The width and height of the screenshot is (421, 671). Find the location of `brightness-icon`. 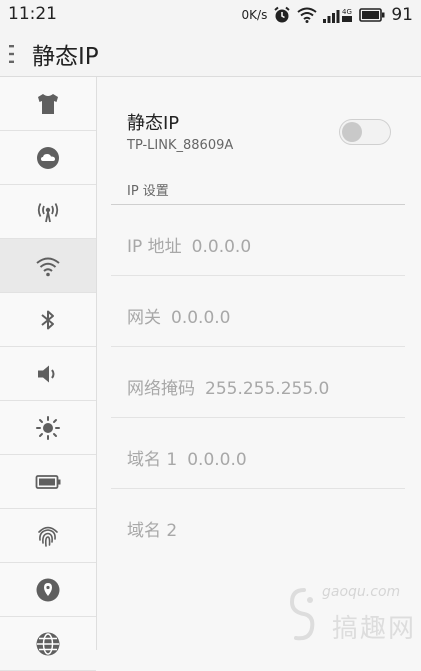

brightness-icon is located at coordinates (48, 427).